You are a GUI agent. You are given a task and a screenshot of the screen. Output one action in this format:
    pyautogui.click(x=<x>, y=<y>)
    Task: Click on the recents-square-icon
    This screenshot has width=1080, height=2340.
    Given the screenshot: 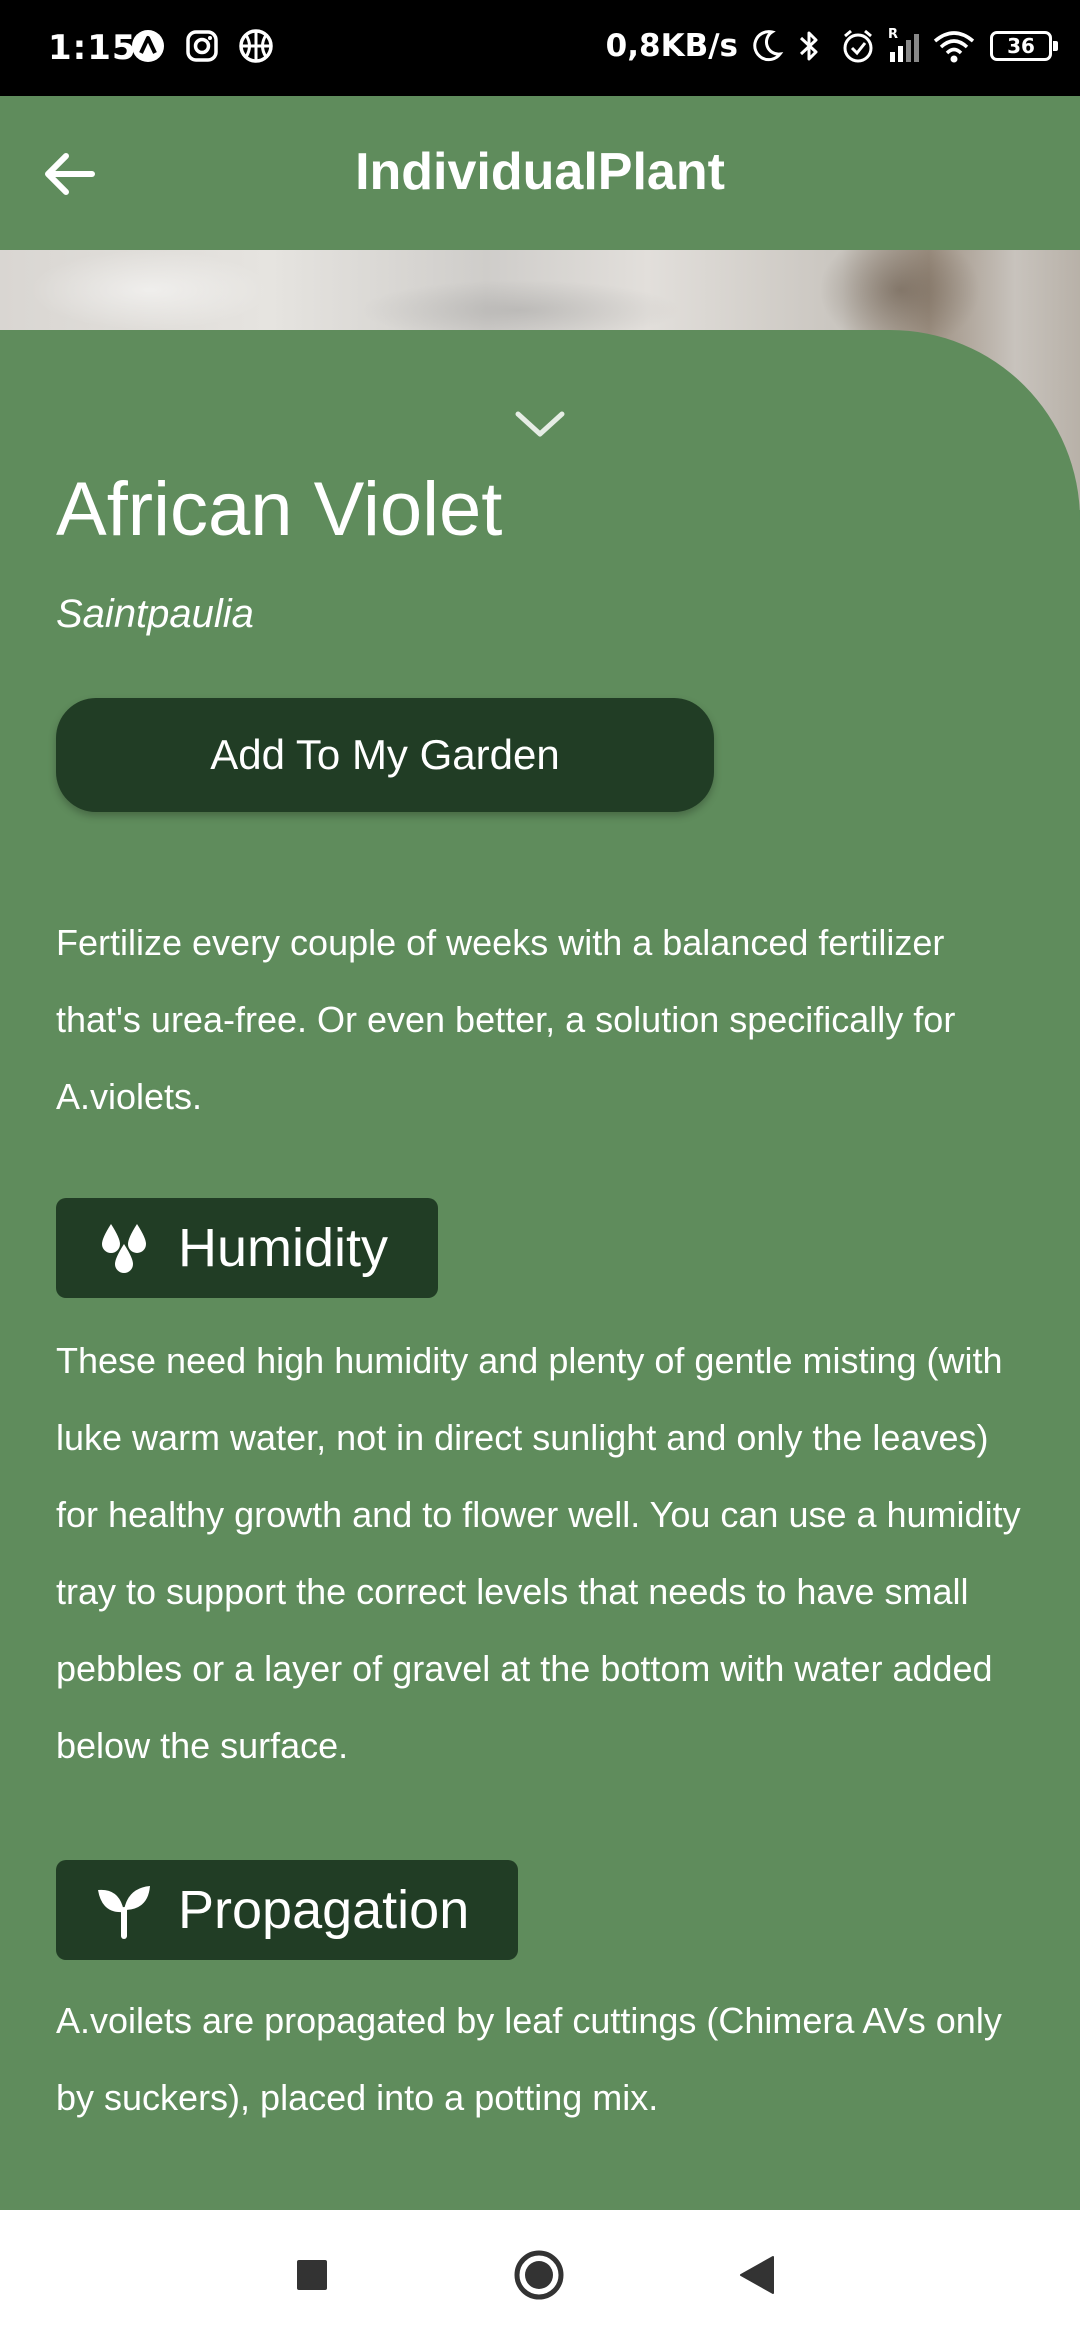 What is the action you would take?
    pyautogui.click(x=312, y=2275)
    